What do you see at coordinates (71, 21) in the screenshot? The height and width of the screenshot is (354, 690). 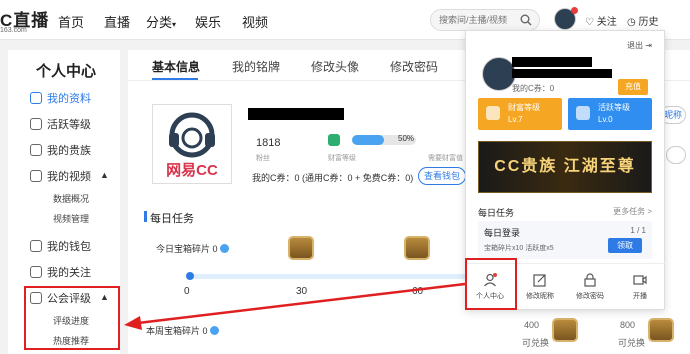 I see `nav-home: 首页` at bounding box center [71, 21].